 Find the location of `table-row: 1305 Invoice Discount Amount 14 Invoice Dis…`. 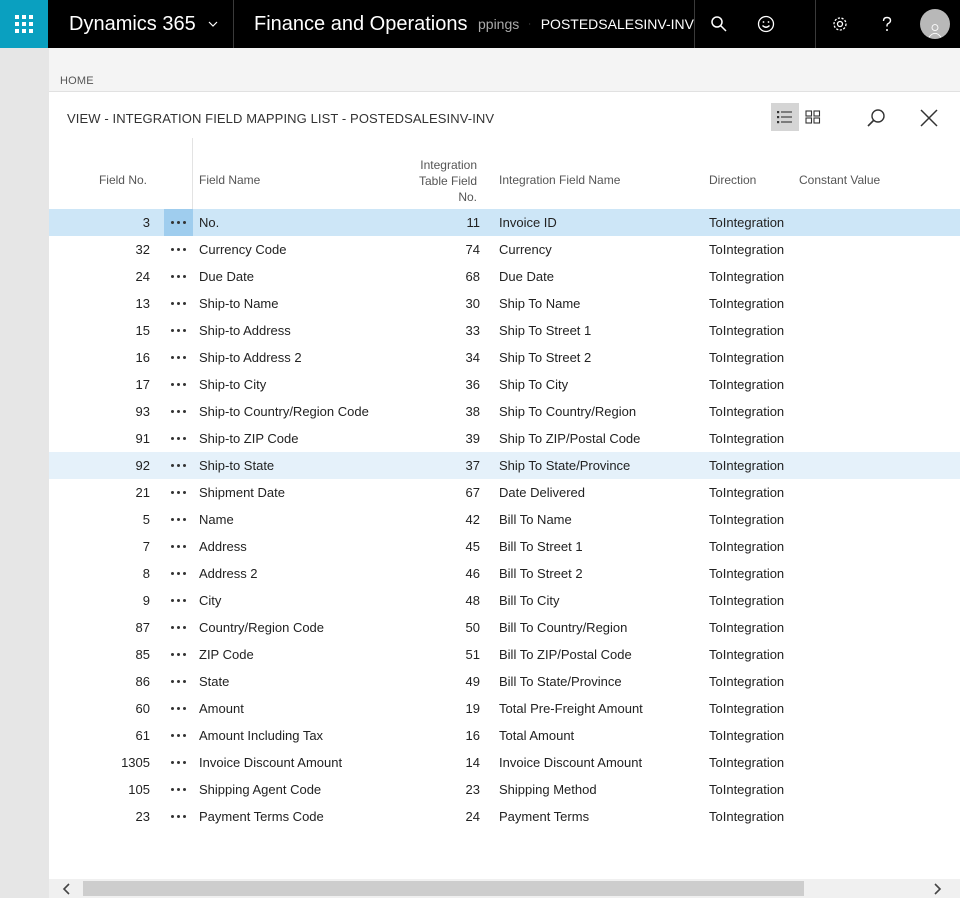

table-row: 1305 Invoice Discount Amount 14 Invoice Dis… is located at coordinates (504, 762).